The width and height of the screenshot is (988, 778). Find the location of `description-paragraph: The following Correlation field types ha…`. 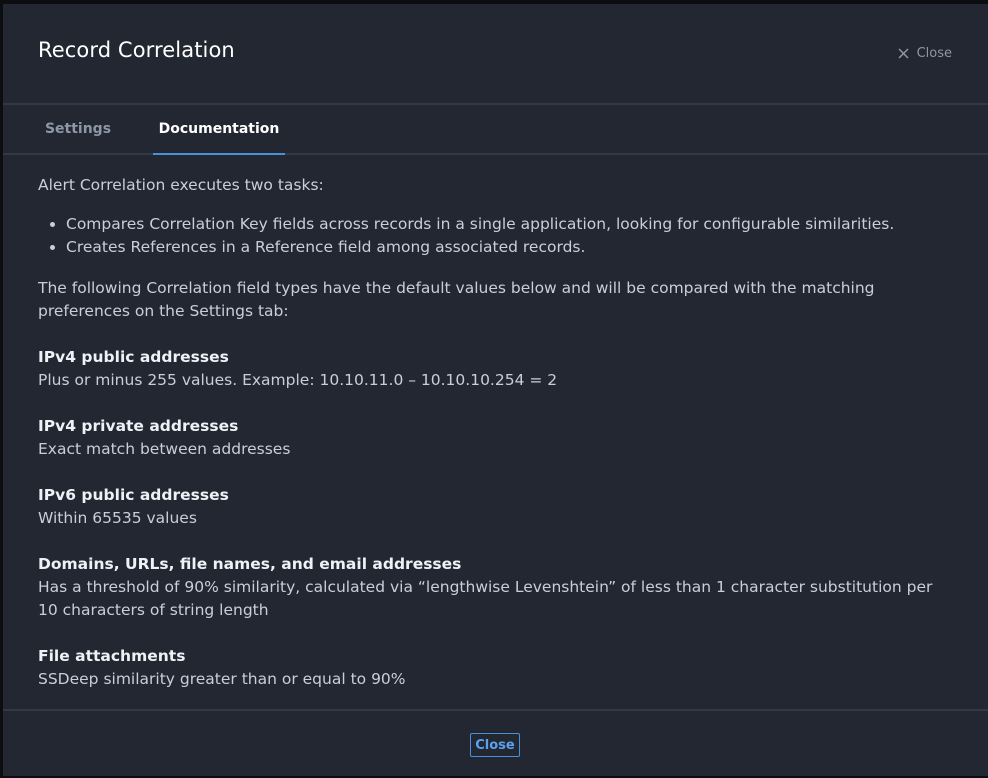

description-paragraph: The following Correlation field types ha… is located at coordinates (456, 299).